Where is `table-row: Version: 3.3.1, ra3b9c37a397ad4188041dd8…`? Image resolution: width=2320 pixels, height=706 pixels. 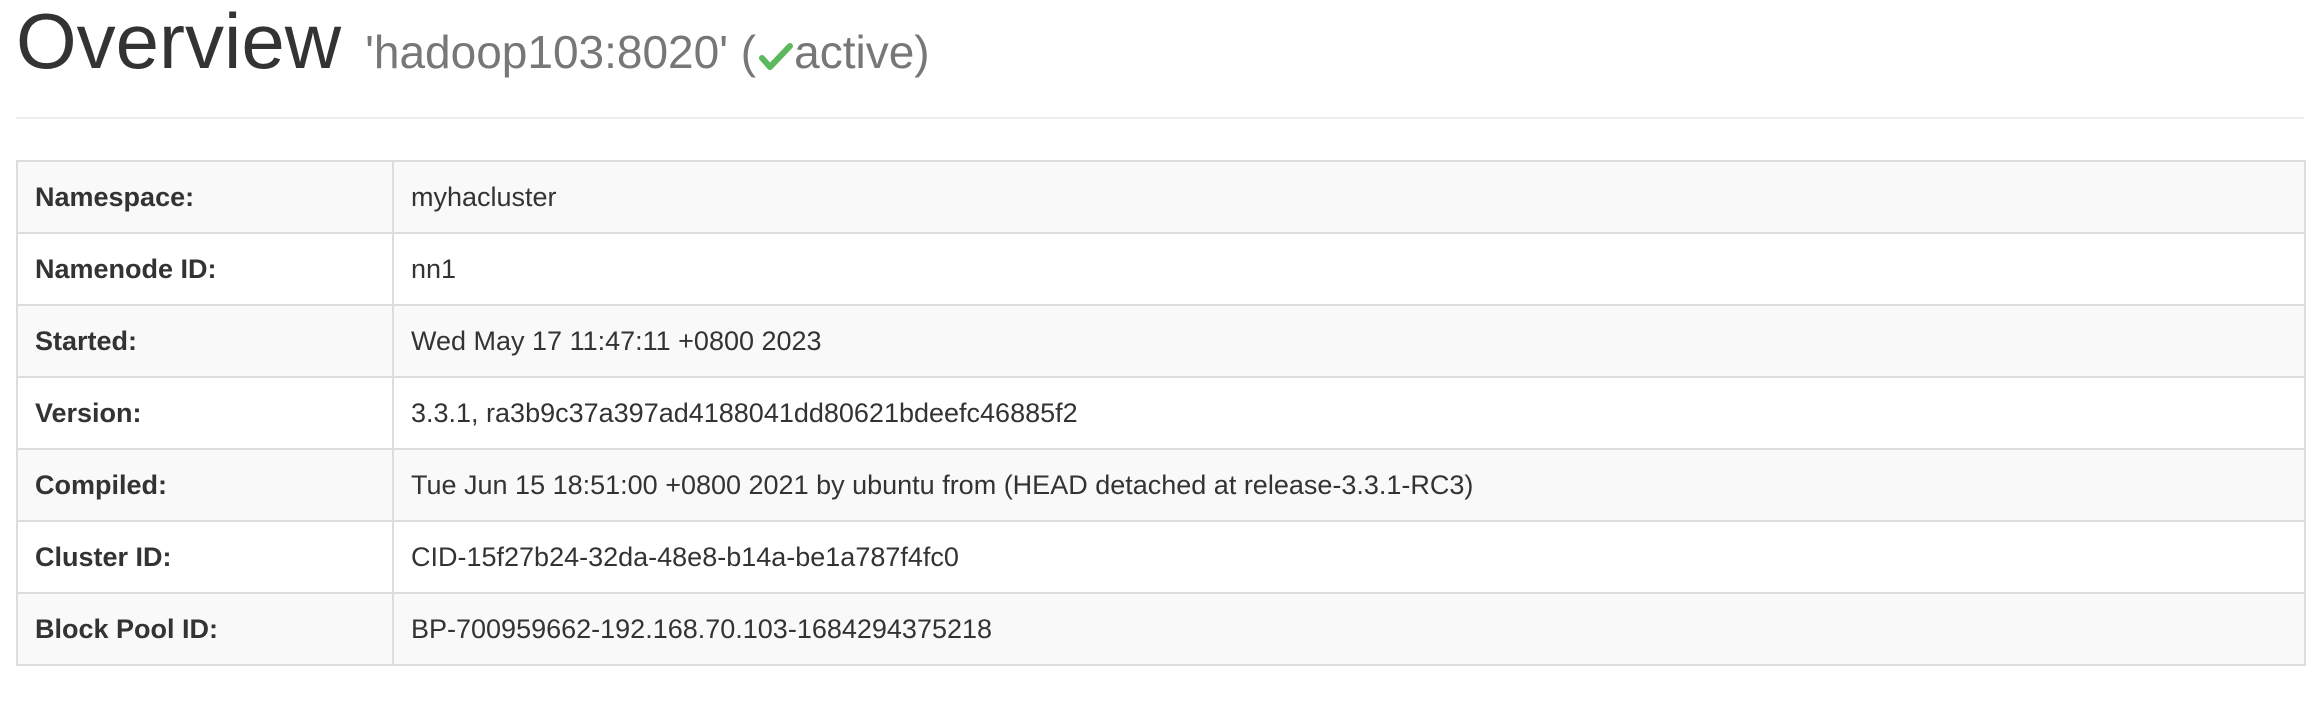
table-row: Version: 3.3.1, ra3b9c37a397ad4188041dd8… is located at coordinates (1161, 413).